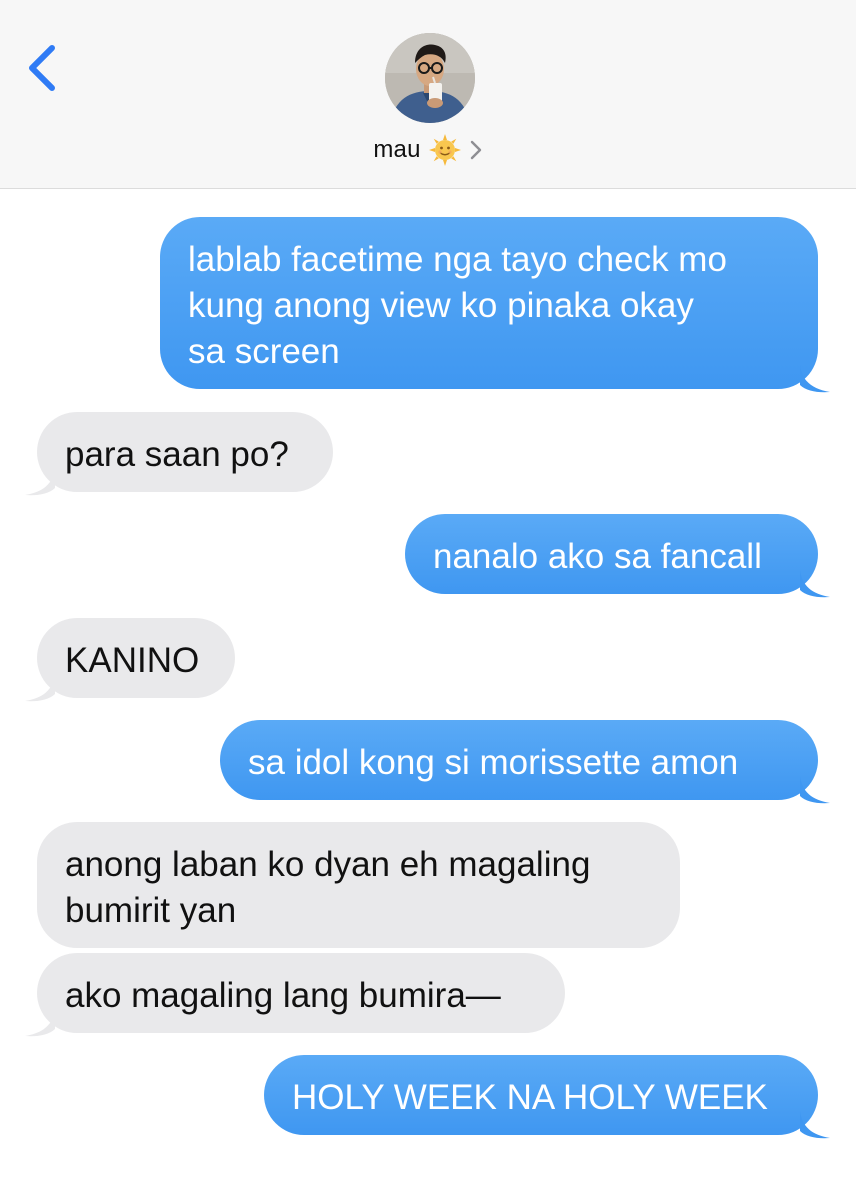 This screenshot has height=1200, width=856. I want to click on message-bubble-sent: nanalo ako sa fancall, so click(617, 556).